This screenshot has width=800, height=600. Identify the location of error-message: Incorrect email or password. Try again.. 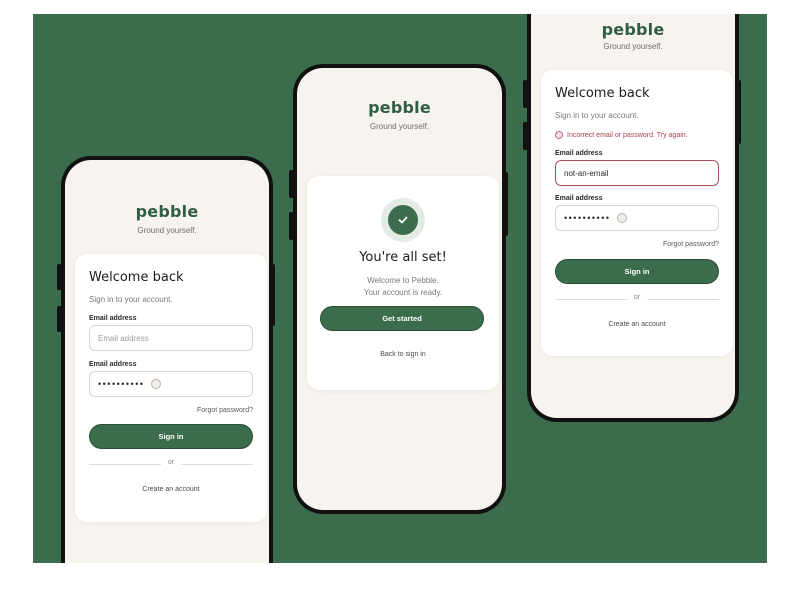
(621, 135).